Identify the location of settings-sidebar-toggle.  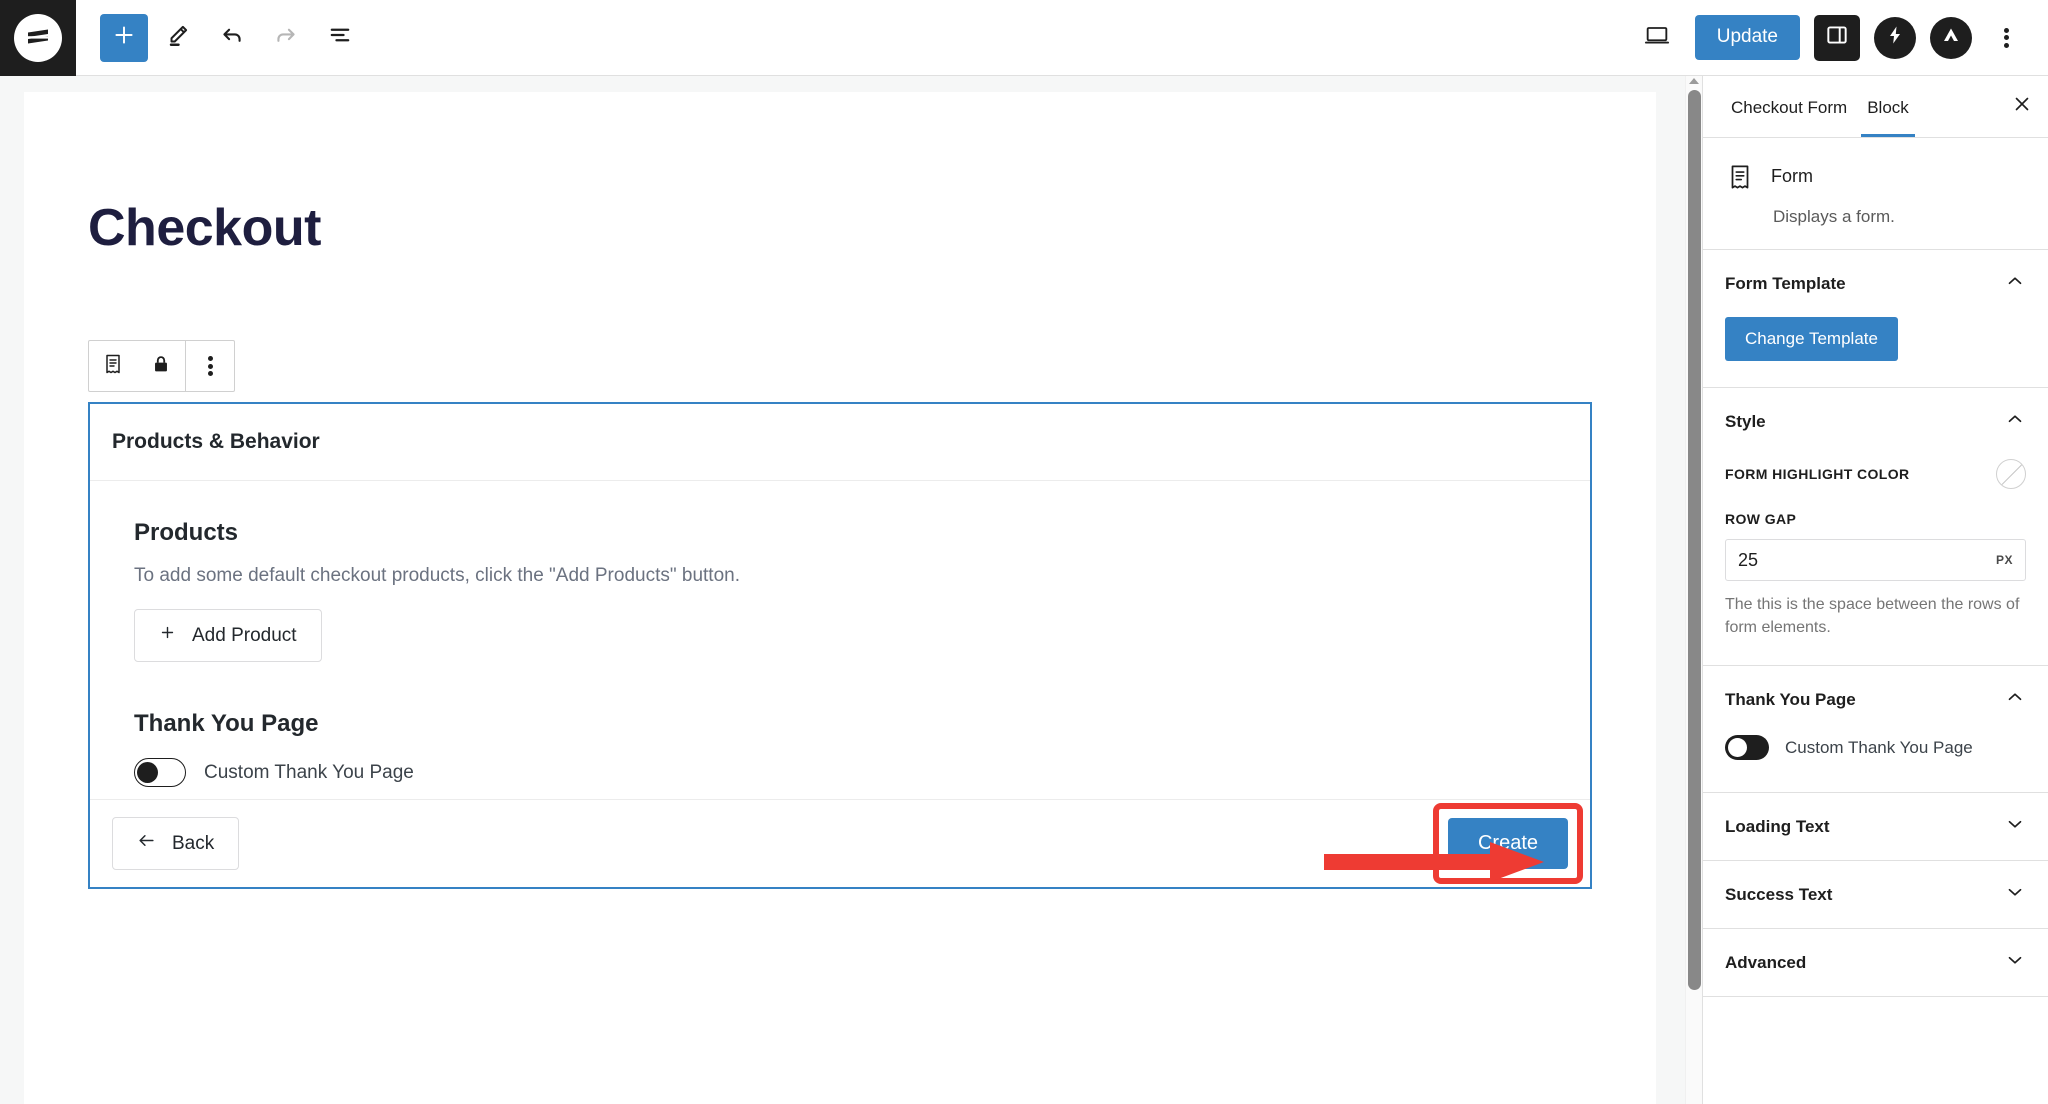
(1837, 37).